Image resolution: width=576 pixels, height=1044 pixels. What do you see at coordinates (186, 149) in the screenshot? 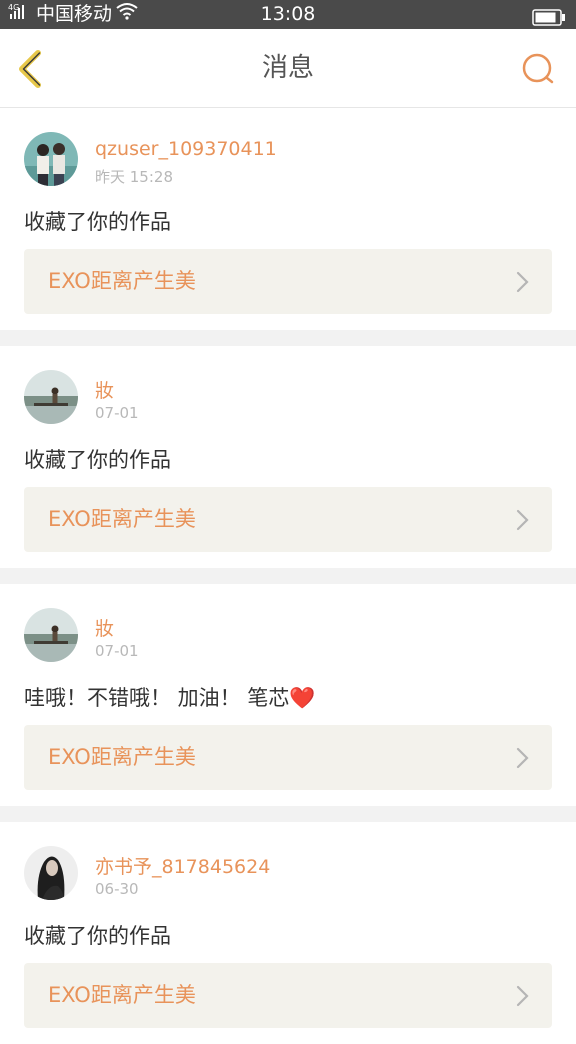
I see `username: qzuser_109370411` at bounding box center [186, 149].